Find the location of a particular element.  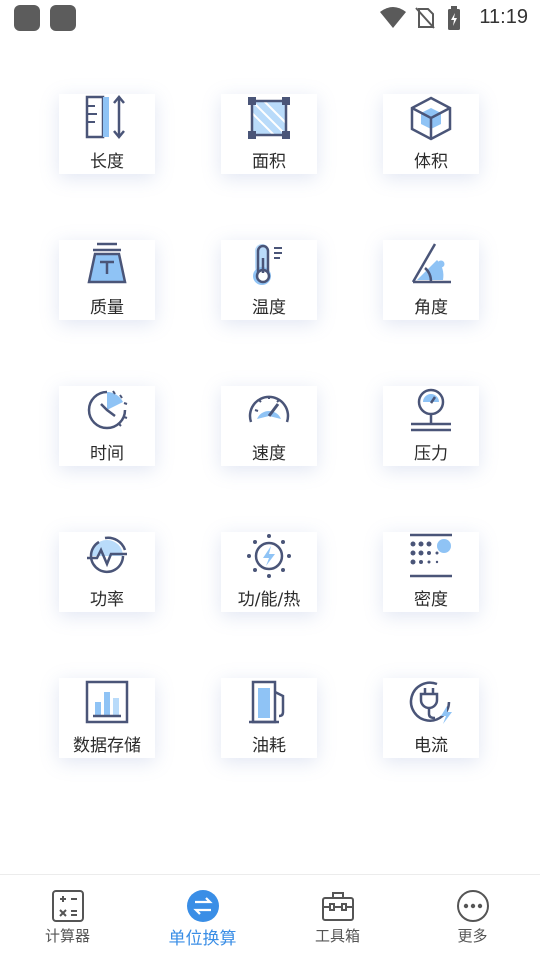

tile-fuel: 油耗 is located at coordinates (269, 718).